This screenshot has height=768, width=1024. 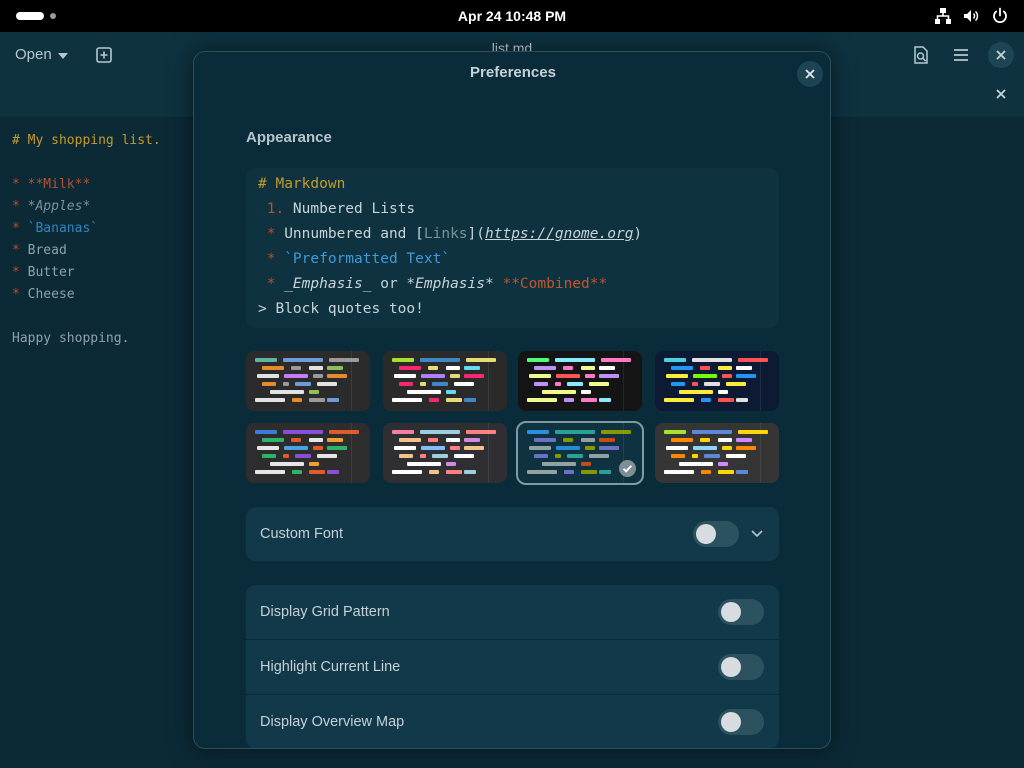 What do you see at coordinates (1001, 55) in the screenshot?
I see `close-window-button` at bounding box center [1001, 55].